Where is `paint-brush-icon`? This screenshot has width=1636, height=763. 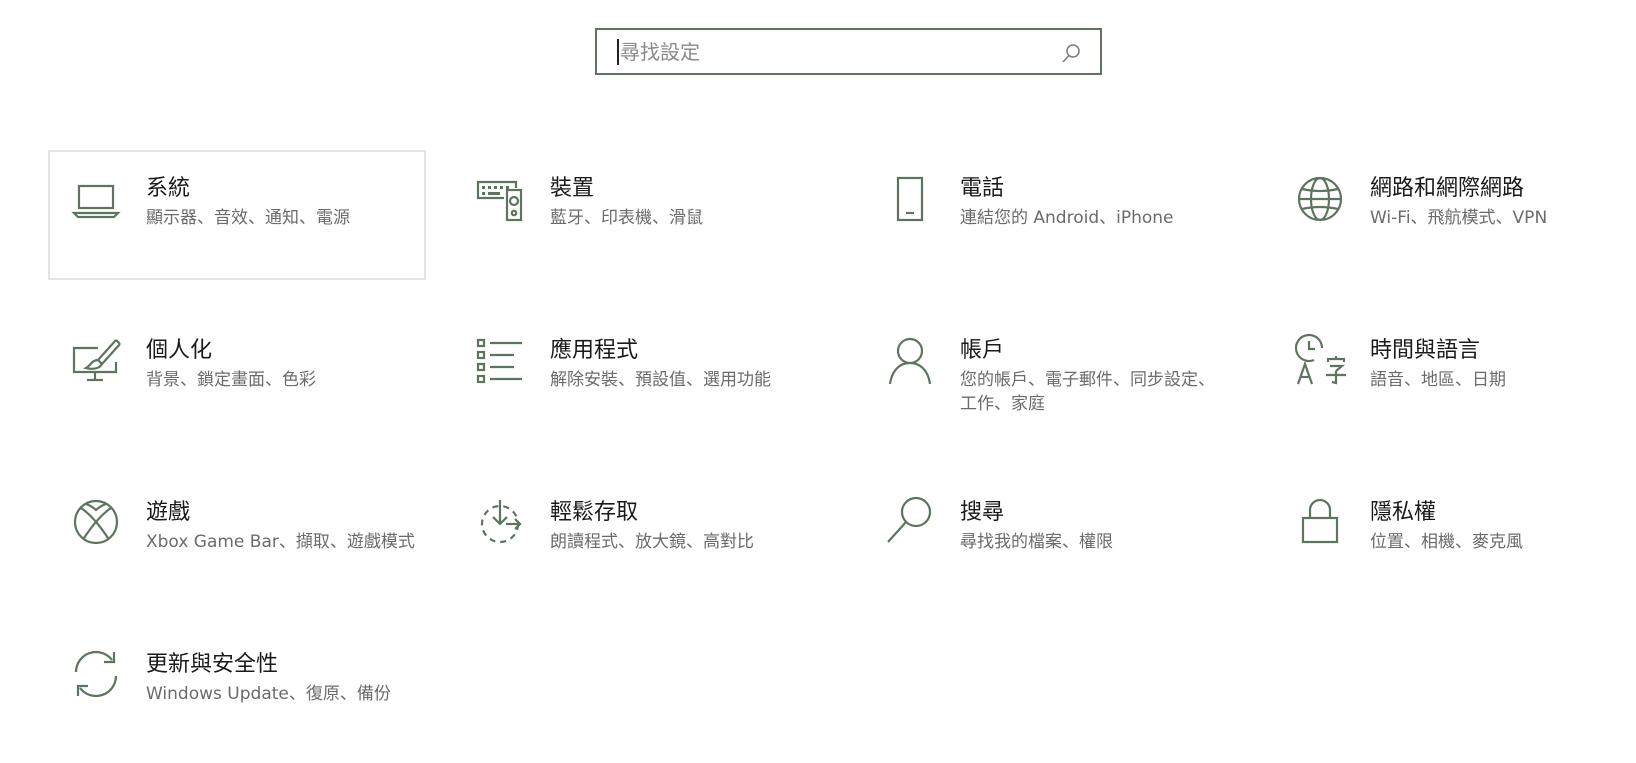
paint-brush-icon is located at coordinates (96, 360).